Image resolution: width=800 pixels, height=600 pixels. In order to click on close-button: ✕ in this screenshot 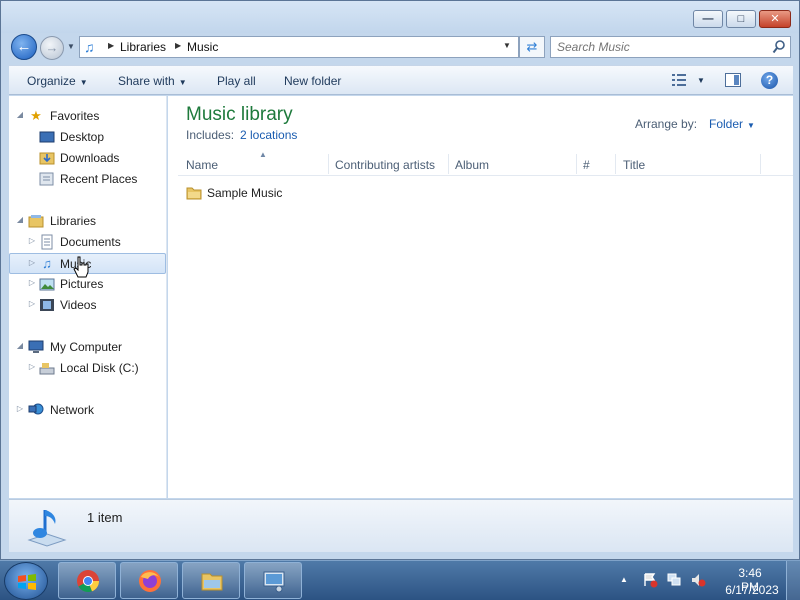, I will do `click(775, 19)`.